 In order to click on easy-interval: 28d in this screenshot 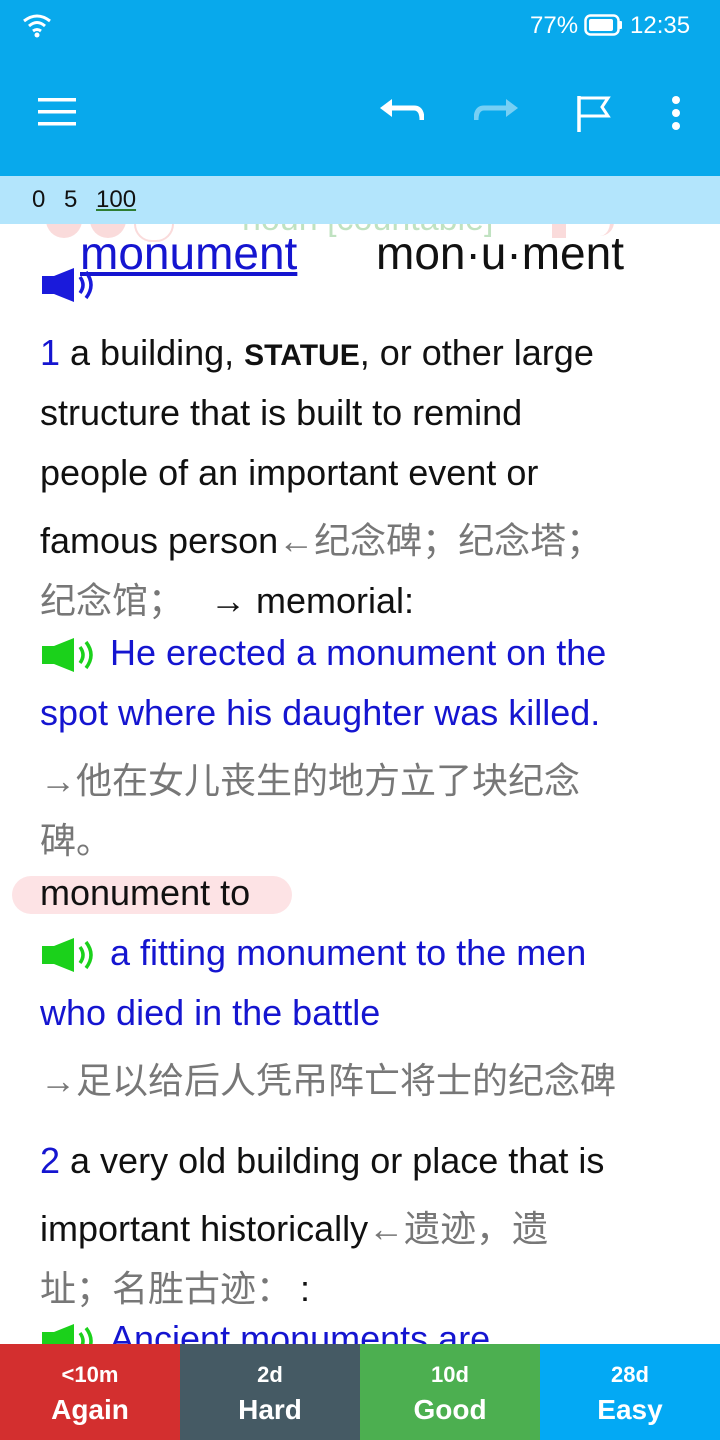, I will do `click(630, 1374)`.